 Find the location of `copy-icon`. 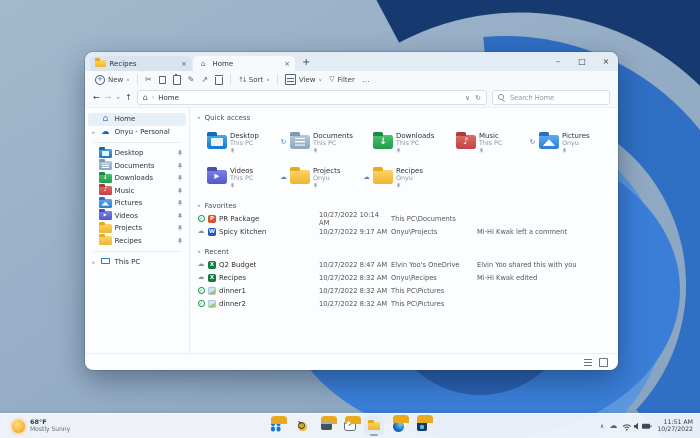

copy-icon is located at coordinates (162, 79).